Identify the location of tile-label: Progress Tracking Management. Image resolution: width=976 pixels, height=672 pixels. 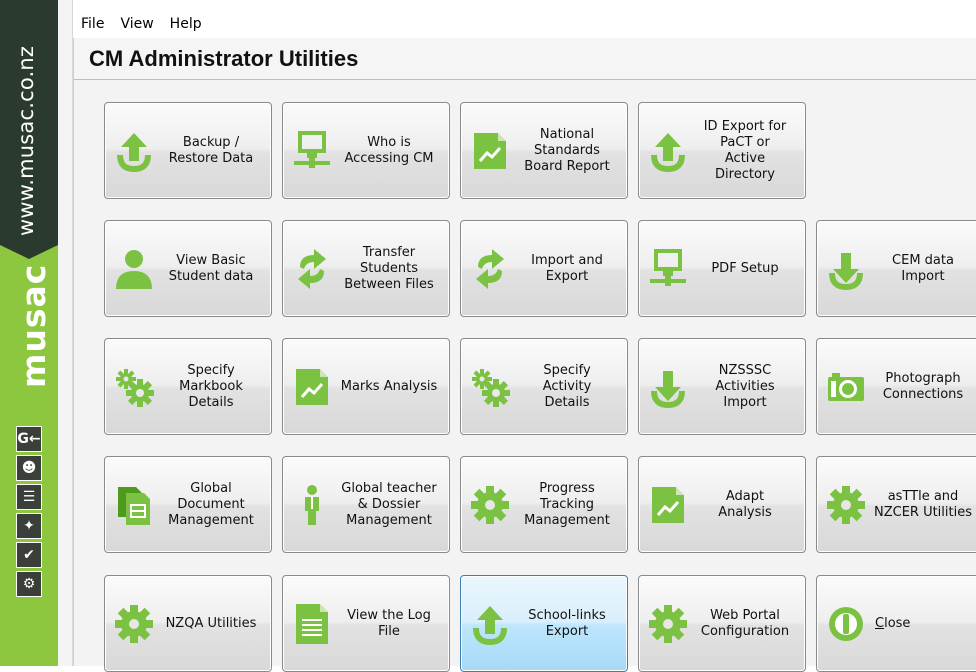
(567, 504).